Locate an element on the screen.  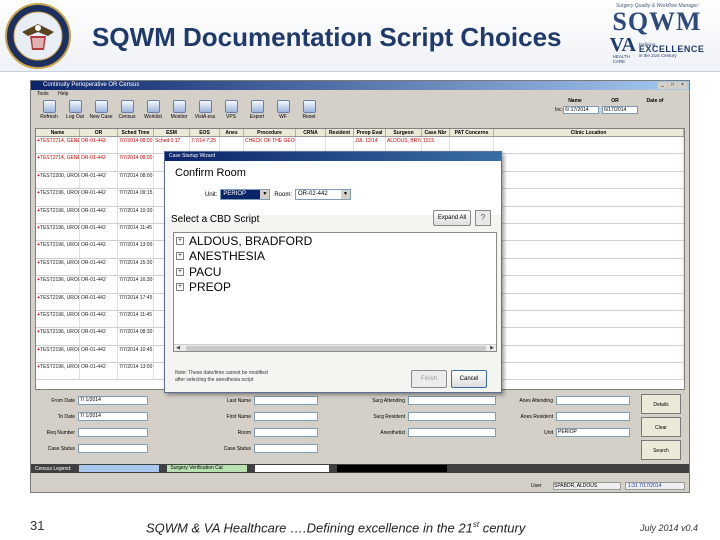
case-status2-field is located at coordinates (286, 448).